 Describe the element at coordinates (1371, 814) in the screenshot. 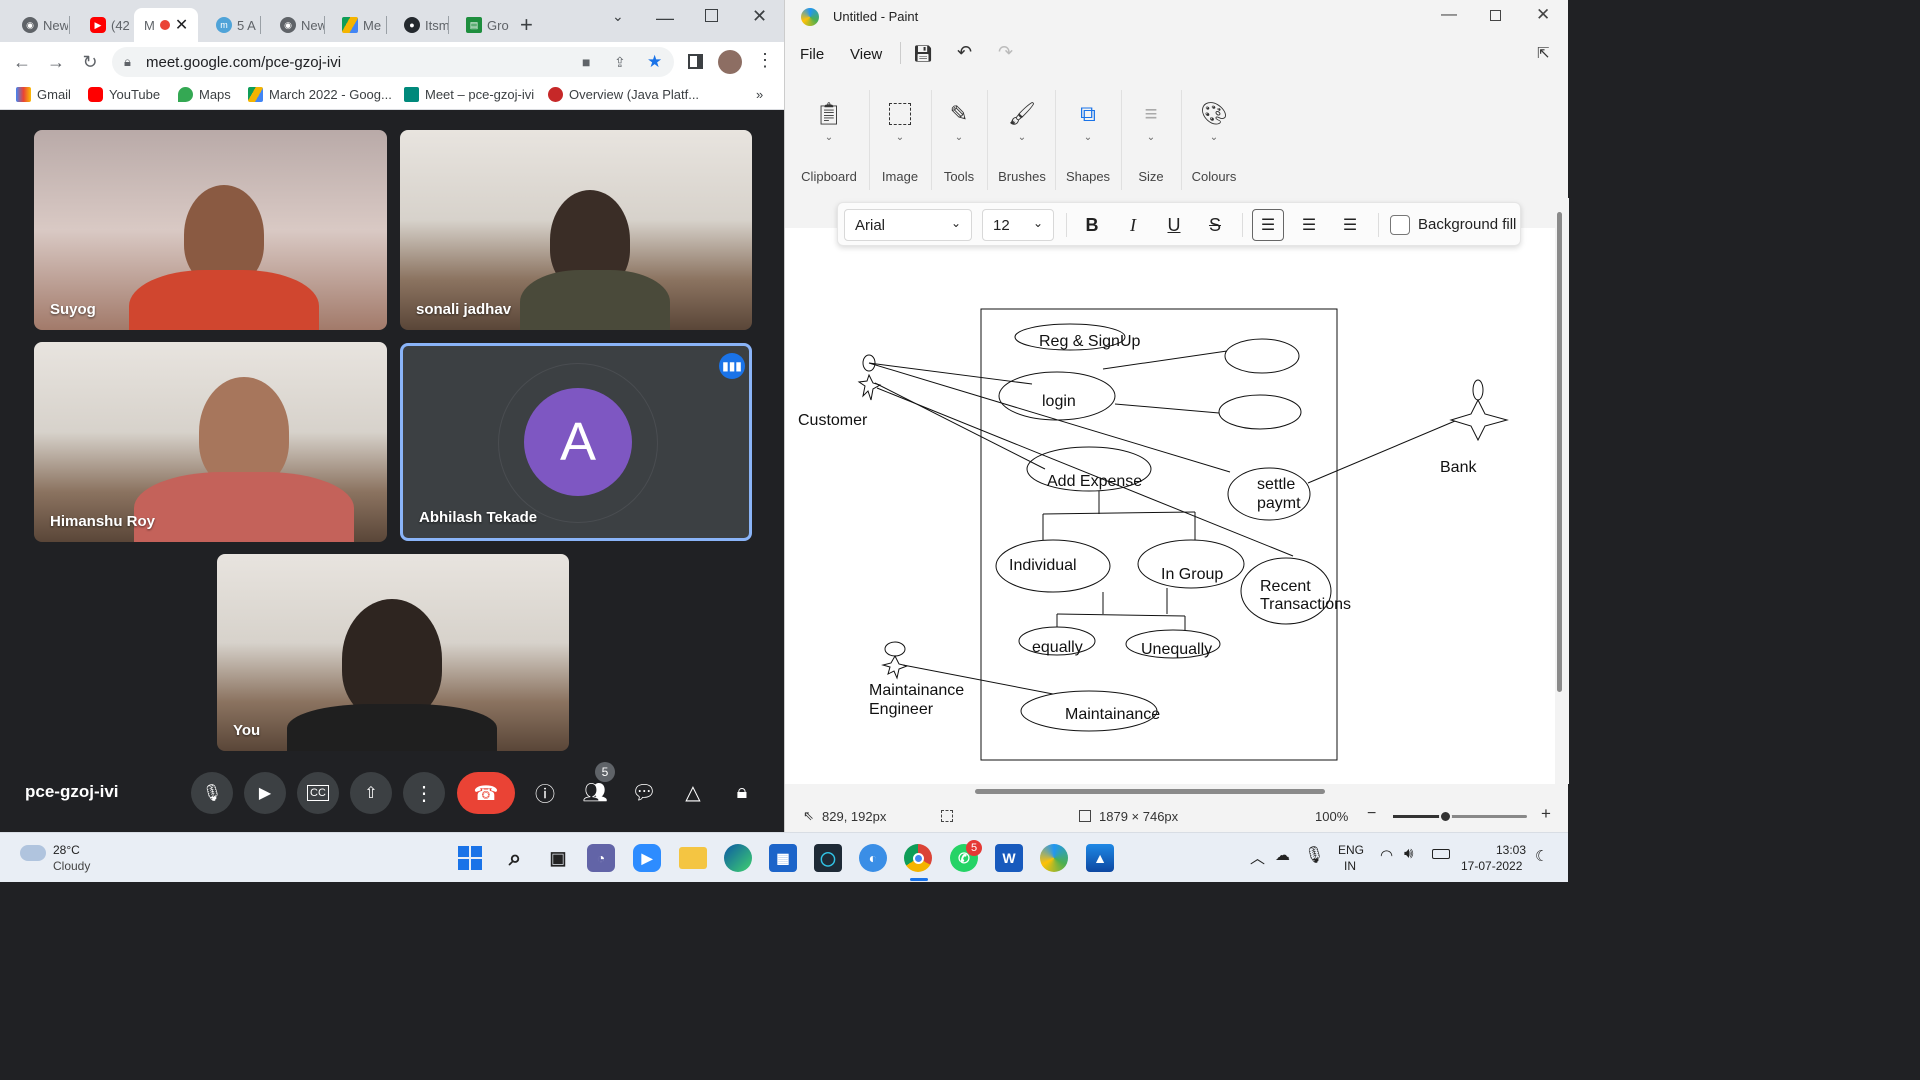

I see `zoom-out-button: −` at that location.